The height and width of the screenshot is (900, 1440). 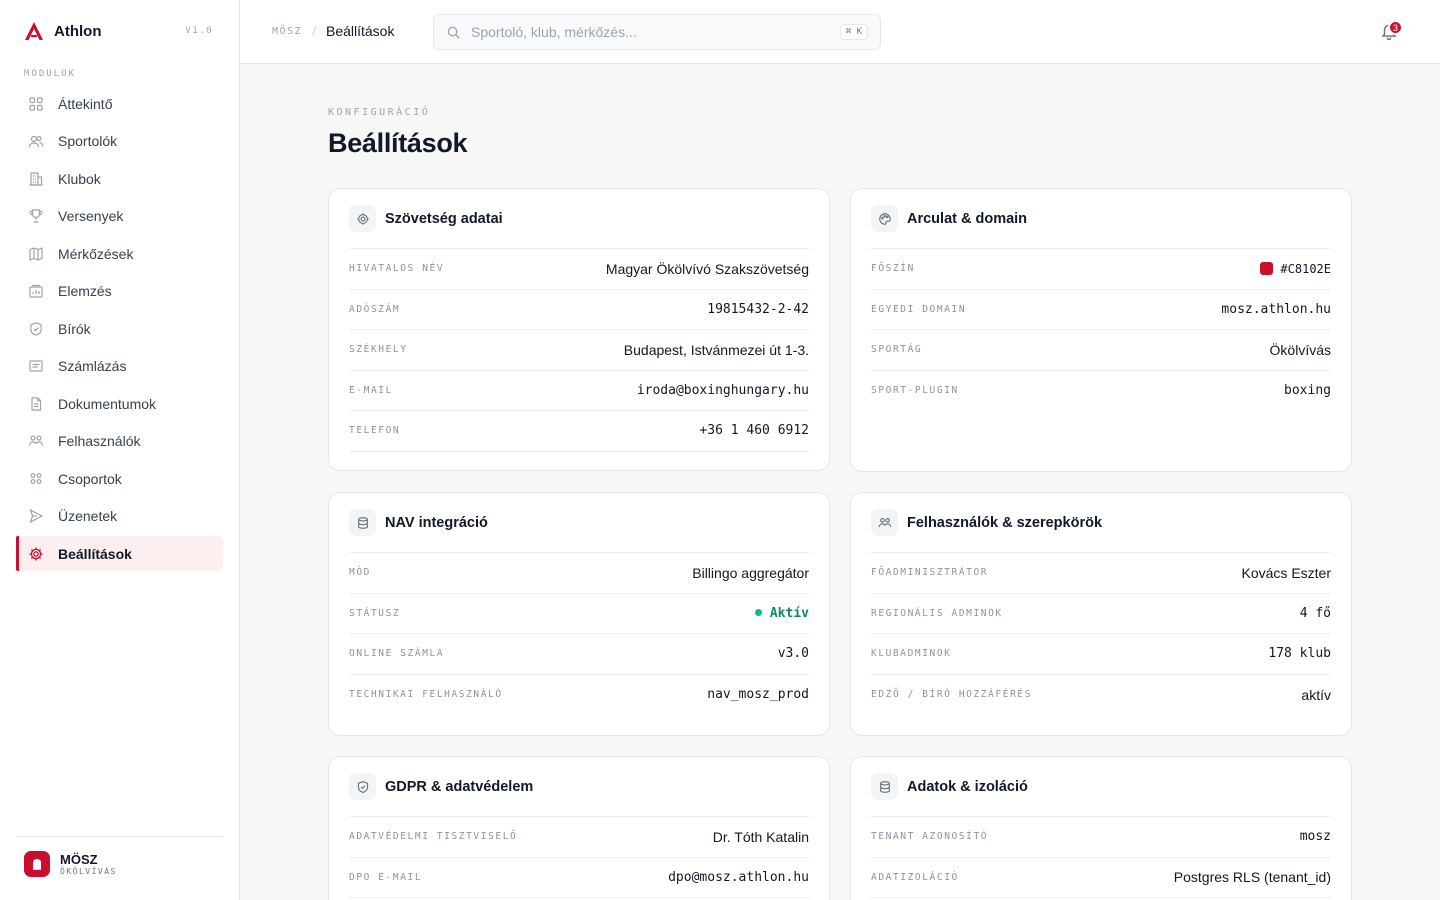 What do you see at coordinates (1316, 694) in the screenshot?
I see `field-value: aktív` at bounding box center [1316, 694].